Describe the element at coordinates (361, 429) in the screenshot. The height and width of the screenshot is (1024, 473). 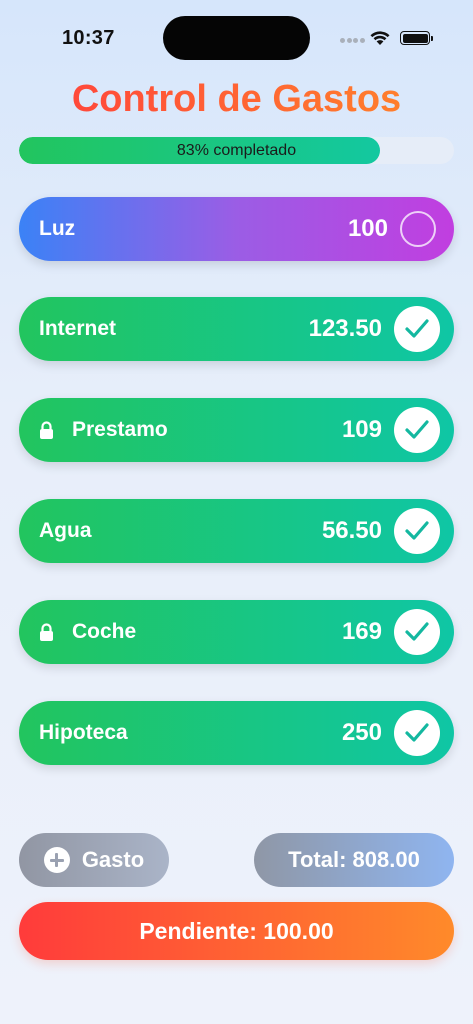
I see `expense-amount: 109` at that location.